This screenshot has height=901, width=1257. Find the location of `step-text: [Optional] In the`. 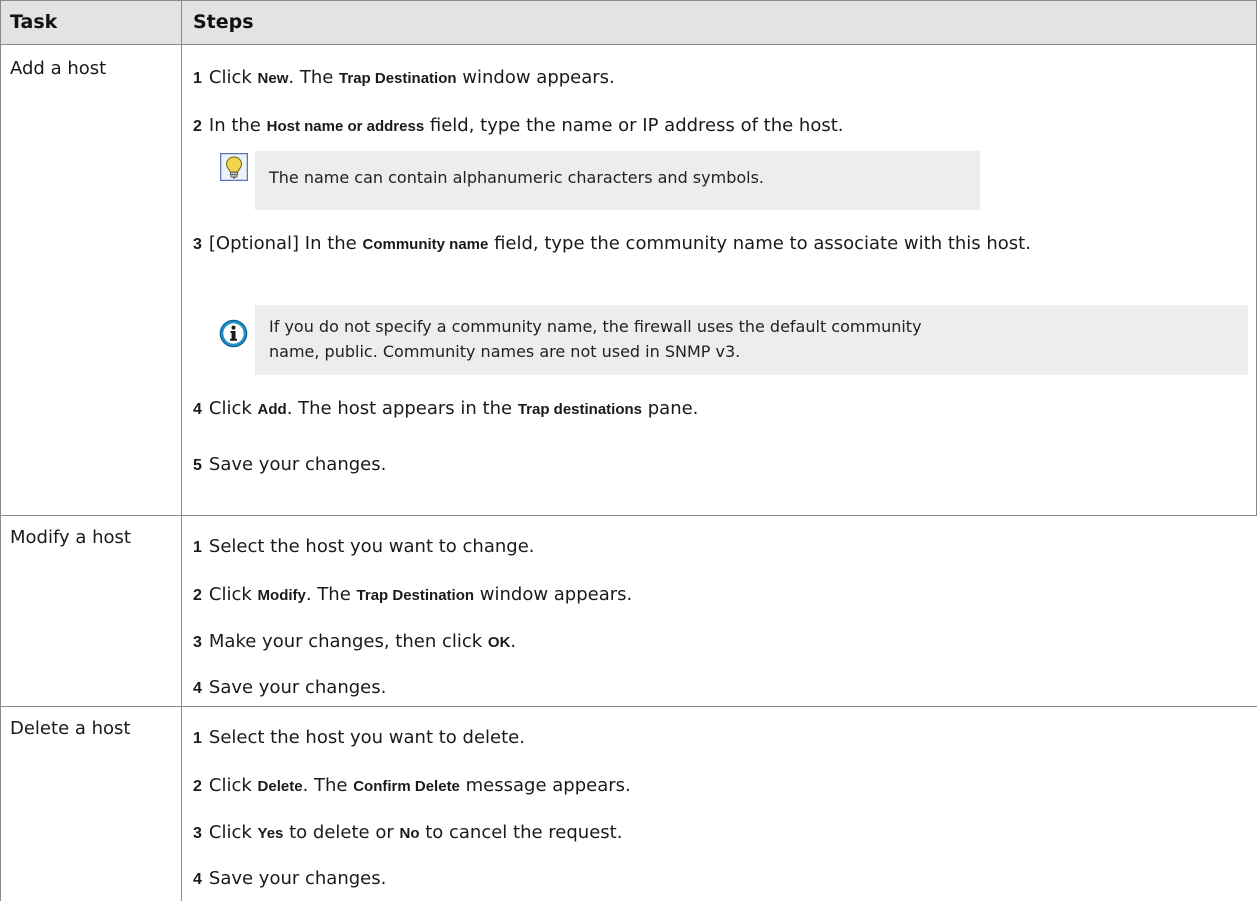

step-text: [Optional] In the is located at coordinates (285, 243).